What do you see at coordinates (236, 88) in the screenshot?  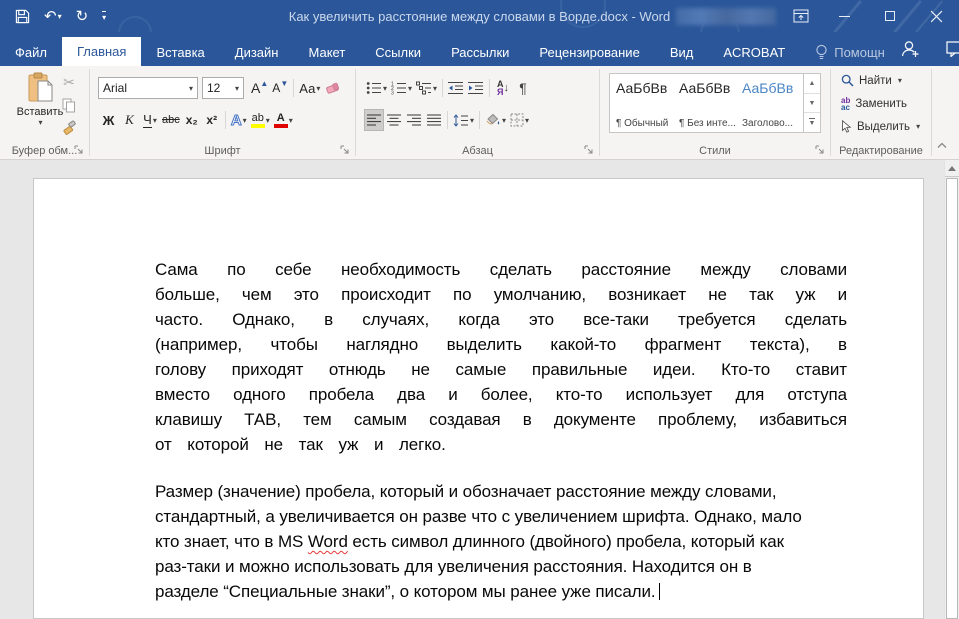 I see `font-size-dropdown-icon: ▾` at bounding box center [236, 88].